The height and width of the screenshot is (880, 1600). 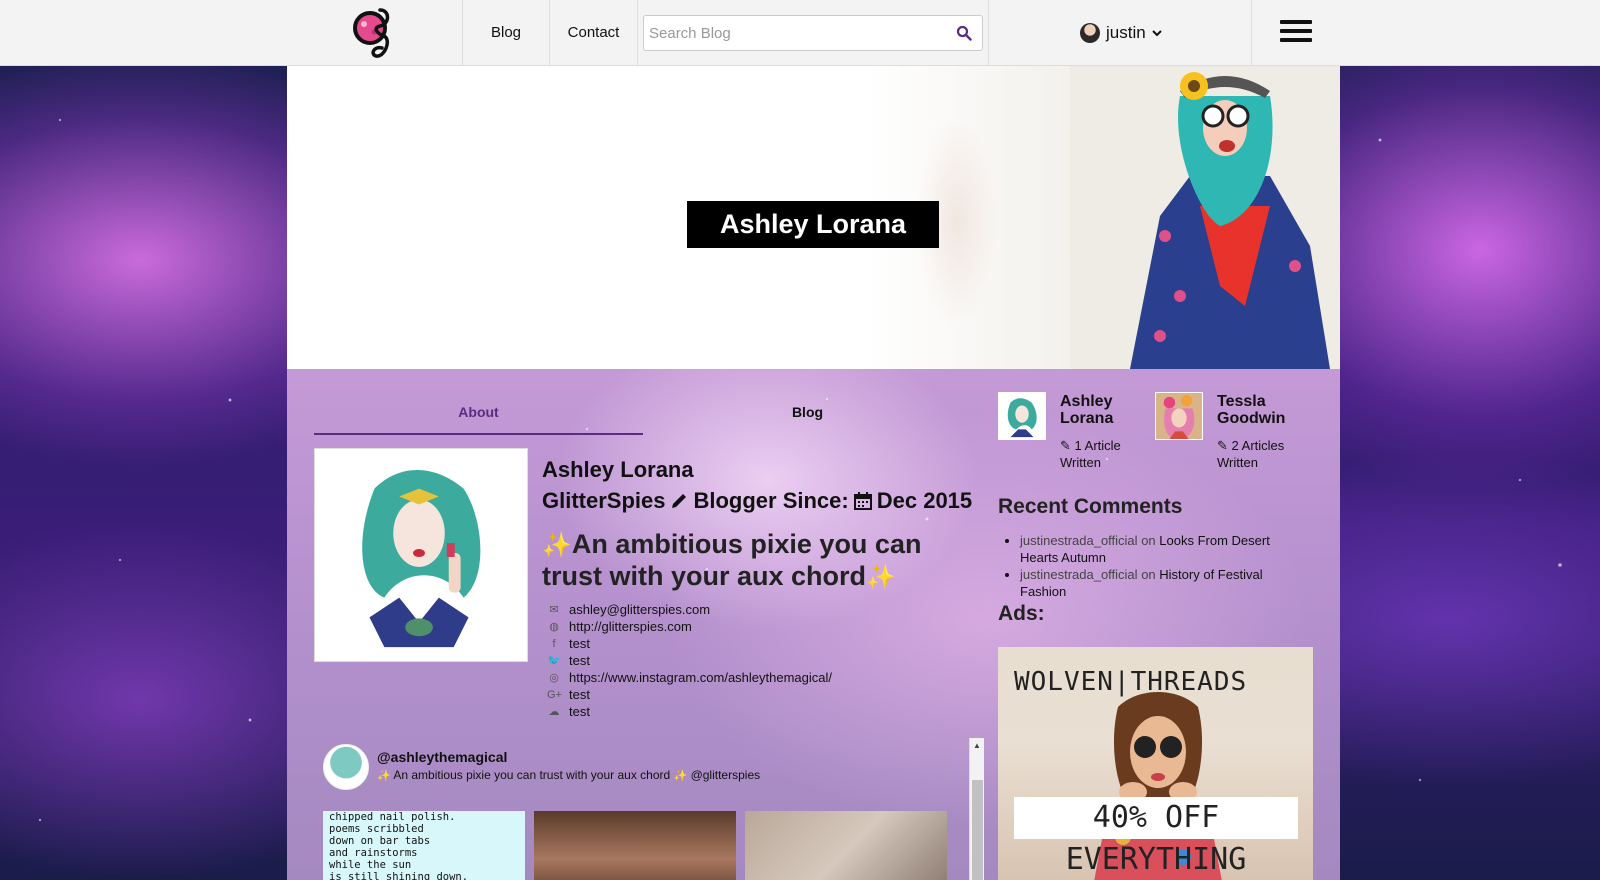 I want to click on recent-comments-title: Recent Comments, so click(x=1090, y=506).